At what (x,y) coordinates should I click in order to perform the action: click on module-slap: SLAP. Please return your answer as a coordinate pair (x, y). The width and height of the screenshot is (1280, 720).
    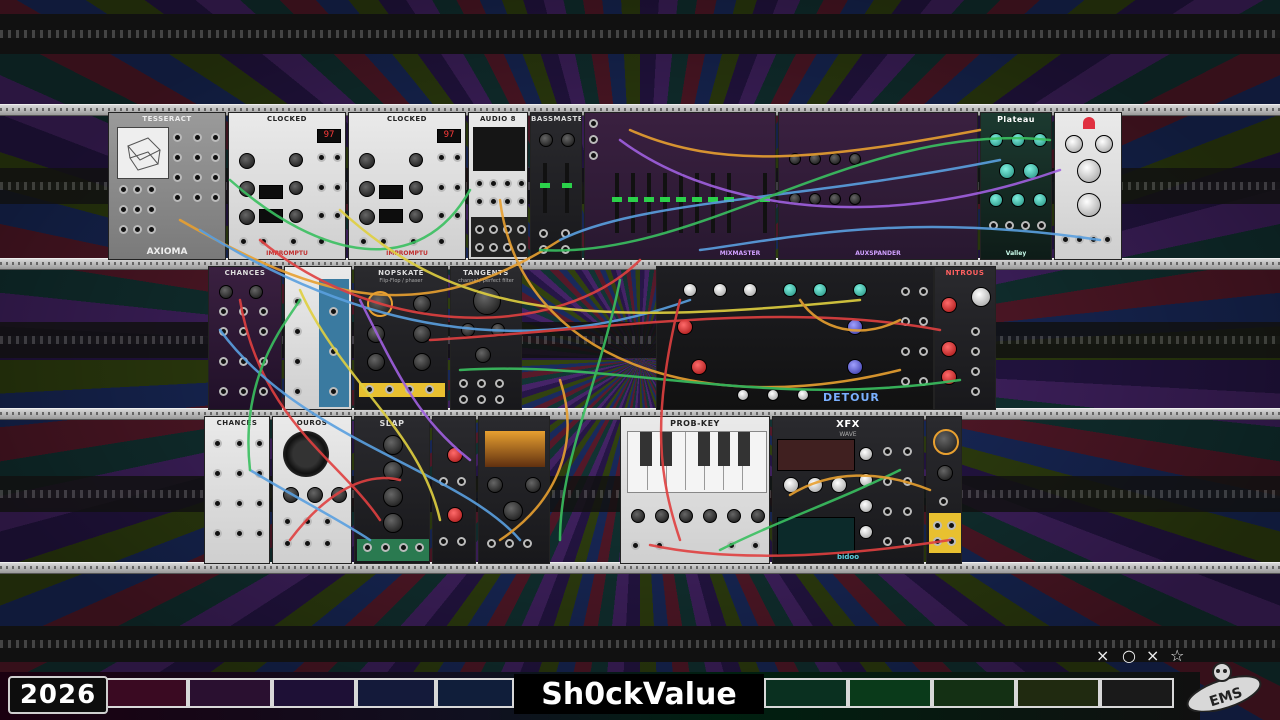
    Looking at the image, I should click on (392, 490).